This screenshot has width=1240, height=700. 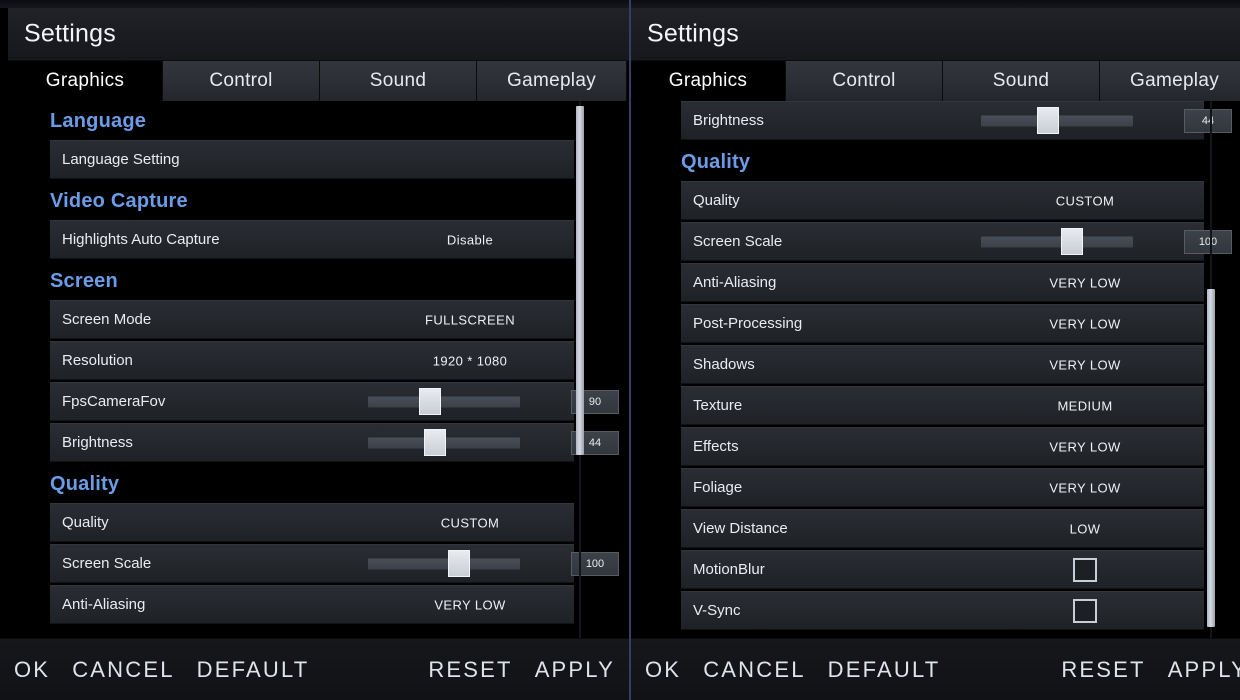 I want to click on page-title-right: Settings, so click(x=693, y=33).